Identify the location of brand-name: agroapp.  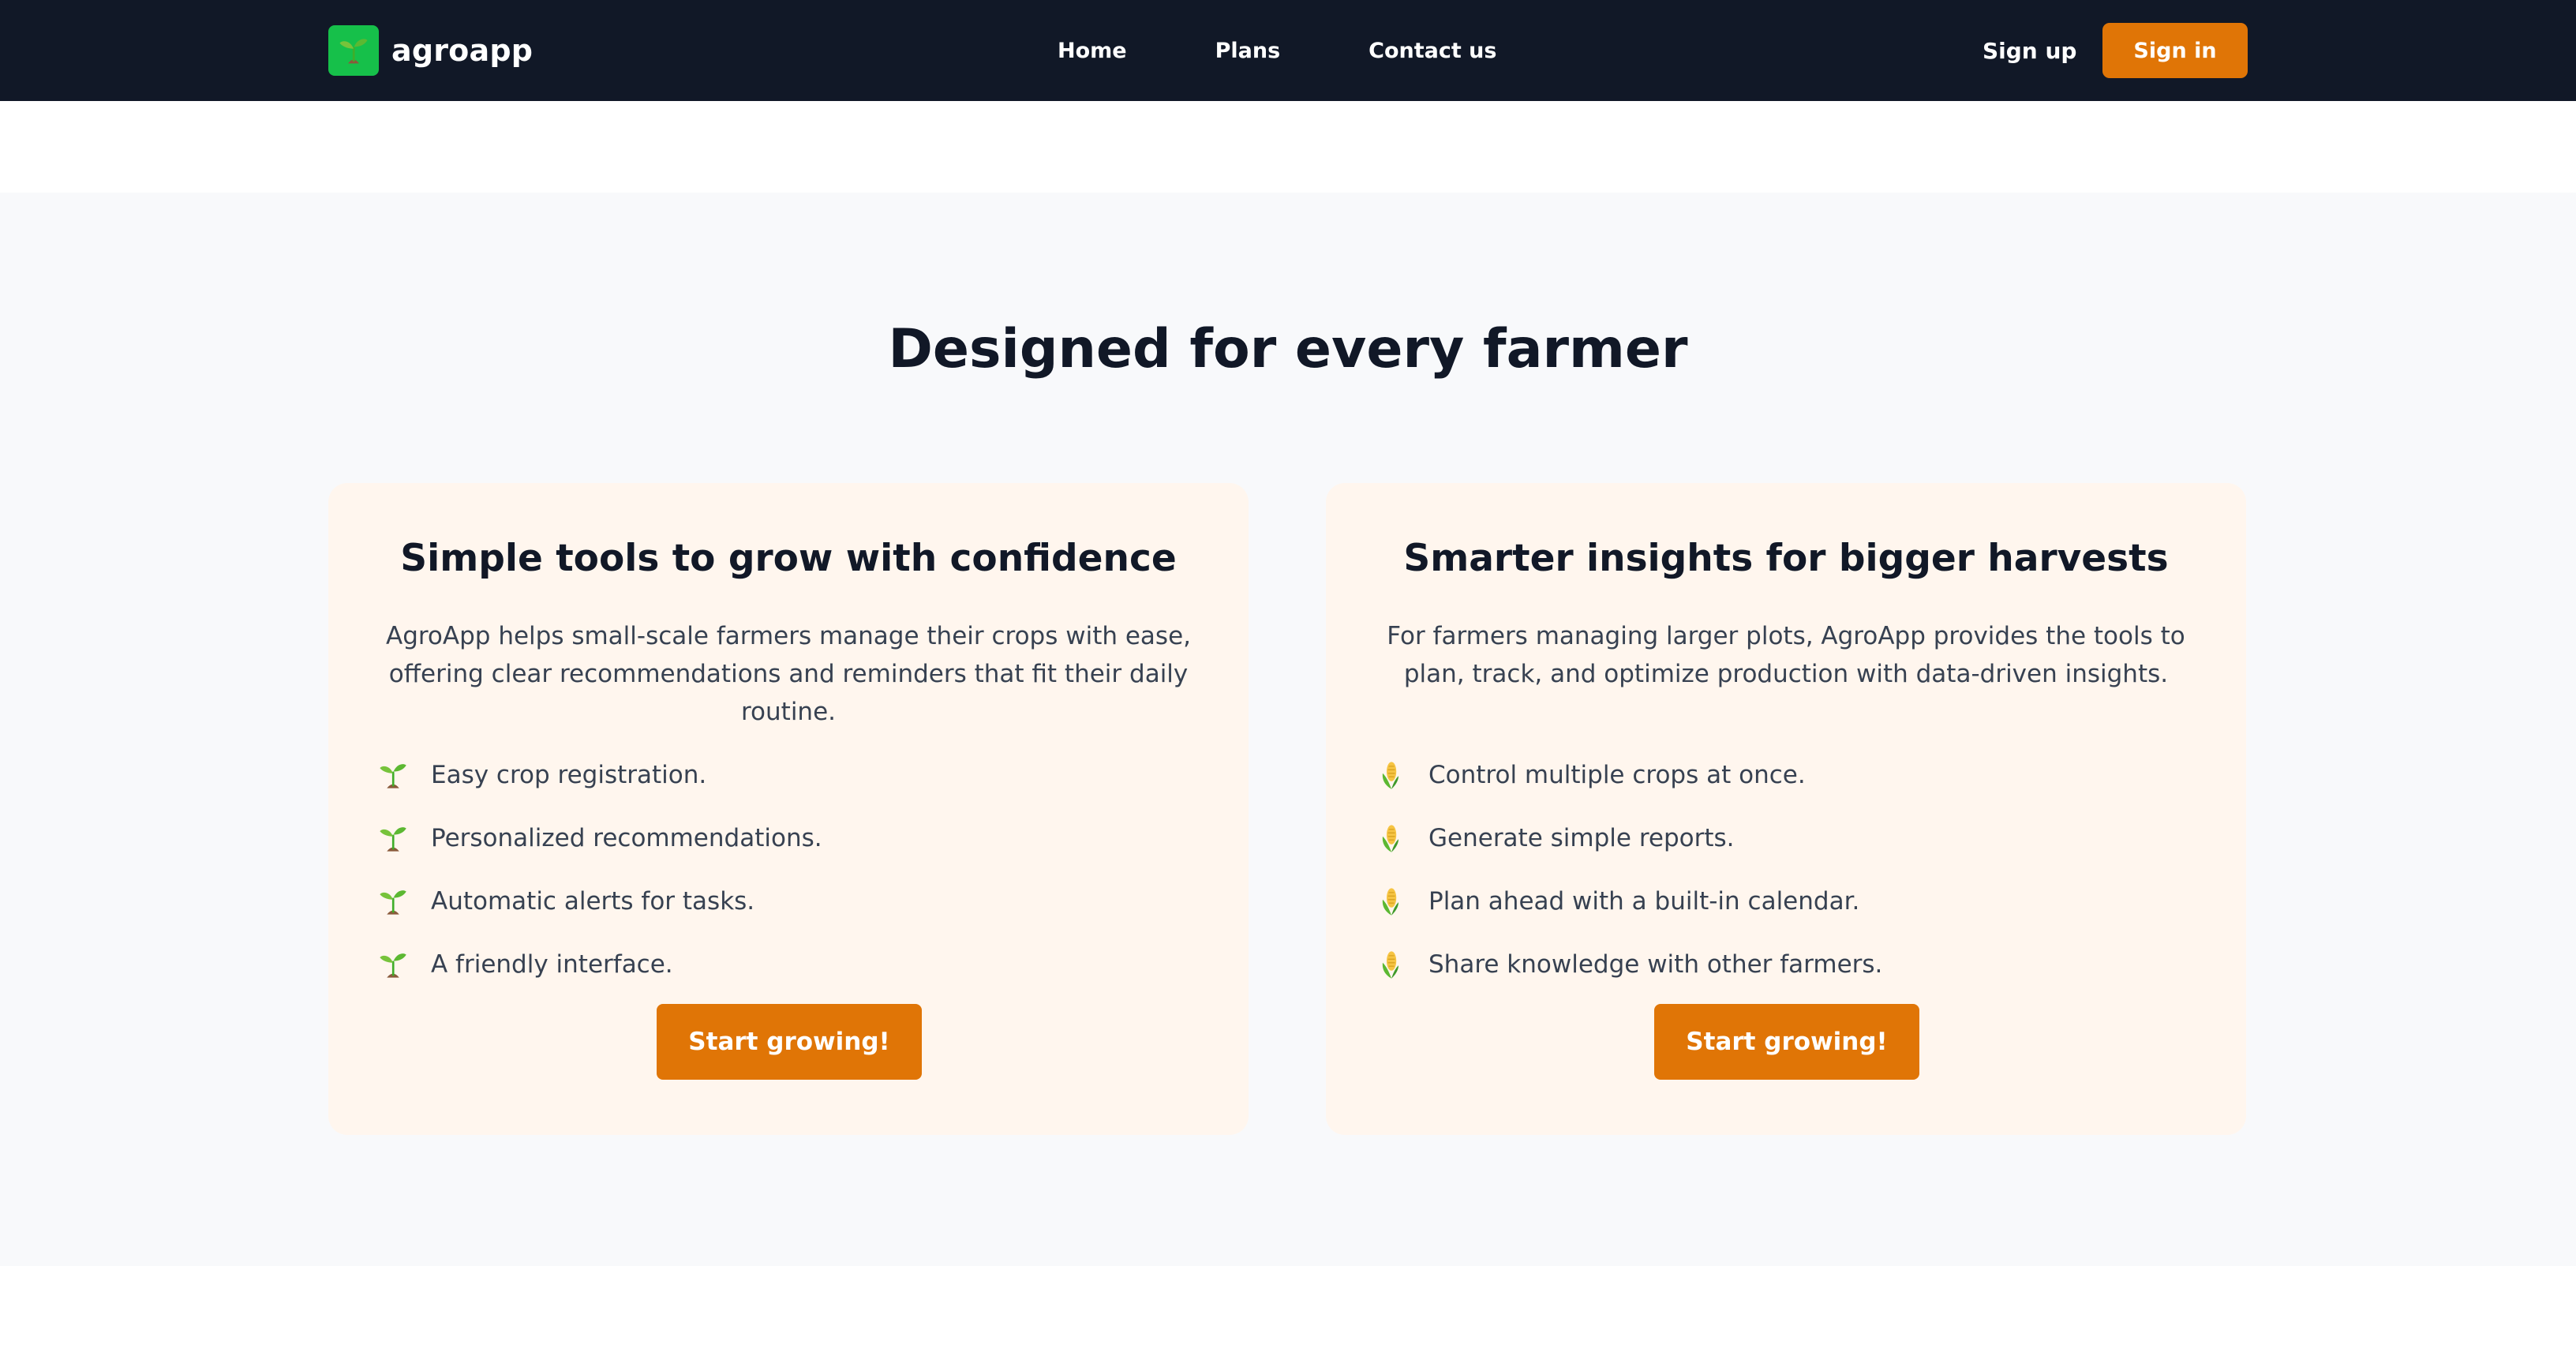
(462, 50).